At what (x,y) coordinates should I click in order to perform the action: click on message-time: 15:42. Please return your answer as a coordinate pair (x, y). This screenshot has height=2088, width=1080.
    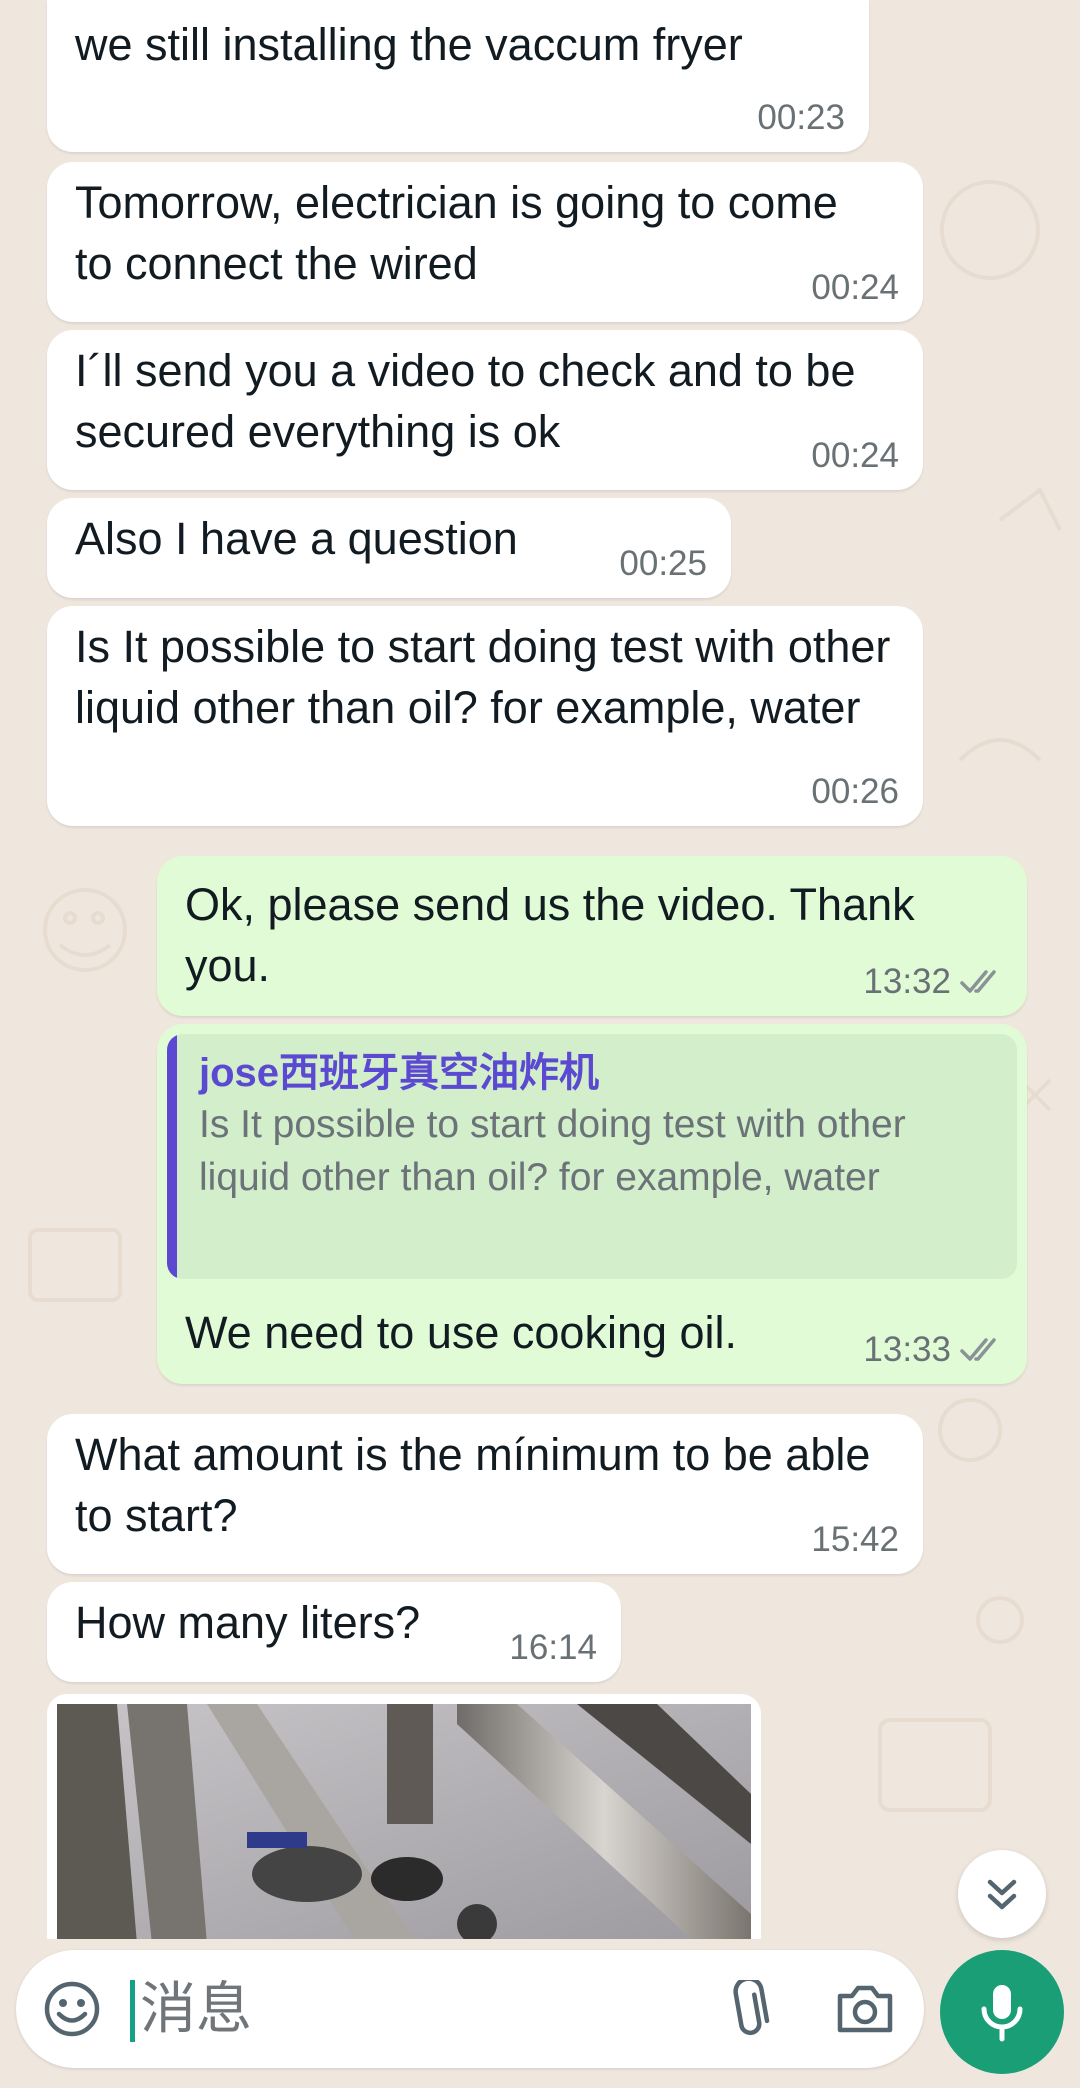
    Looking at the image, I should click on (855, 1539).